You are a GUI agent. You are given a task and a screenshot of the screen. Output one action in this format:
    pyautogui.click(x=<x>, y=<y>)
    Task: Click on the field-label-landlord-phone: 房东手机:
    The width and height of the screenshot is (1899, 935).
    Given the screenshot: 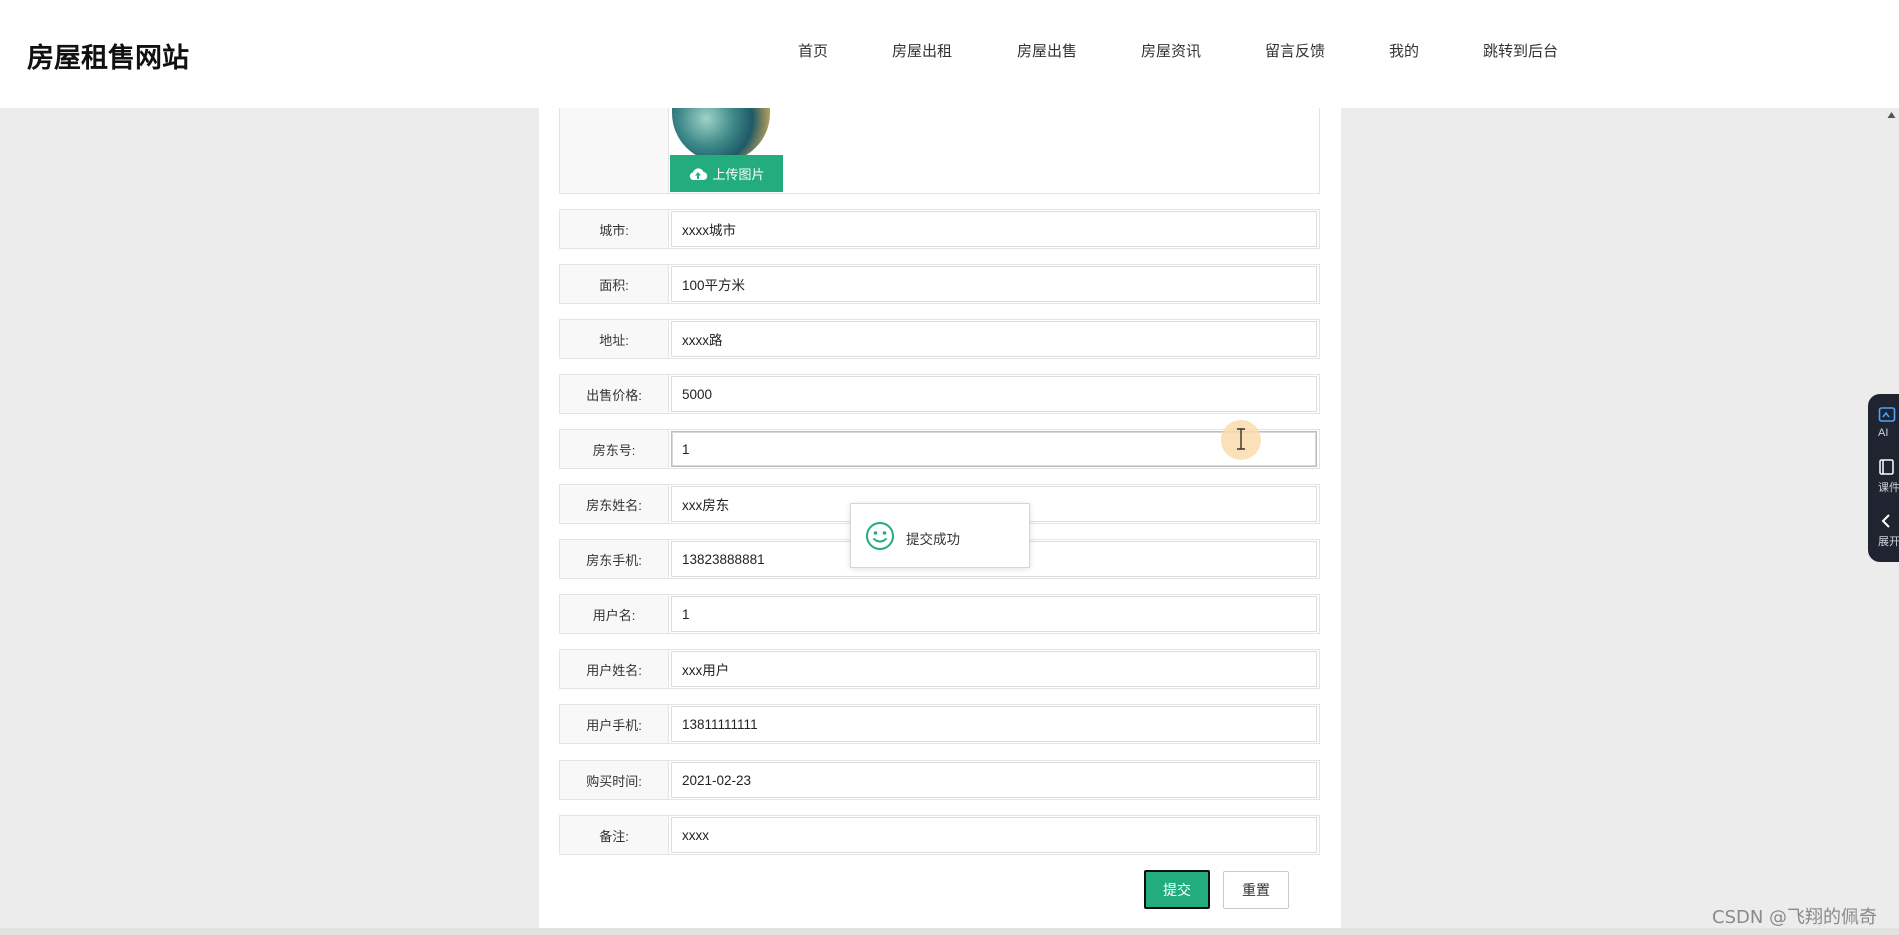 What is the action you would take?
    pyautogui.click(x=614, y=559)
    